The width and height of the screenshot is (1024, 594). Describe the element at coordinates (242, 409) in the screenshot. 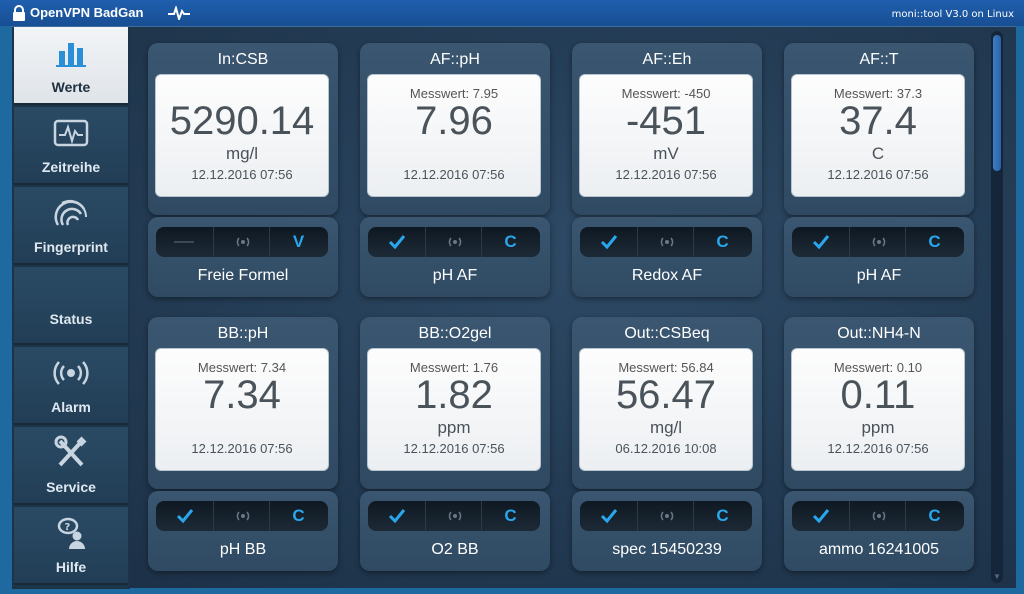

I see `value-panel: Messwert: 7.34 7.34 12.12.2016 07:56` at that location.